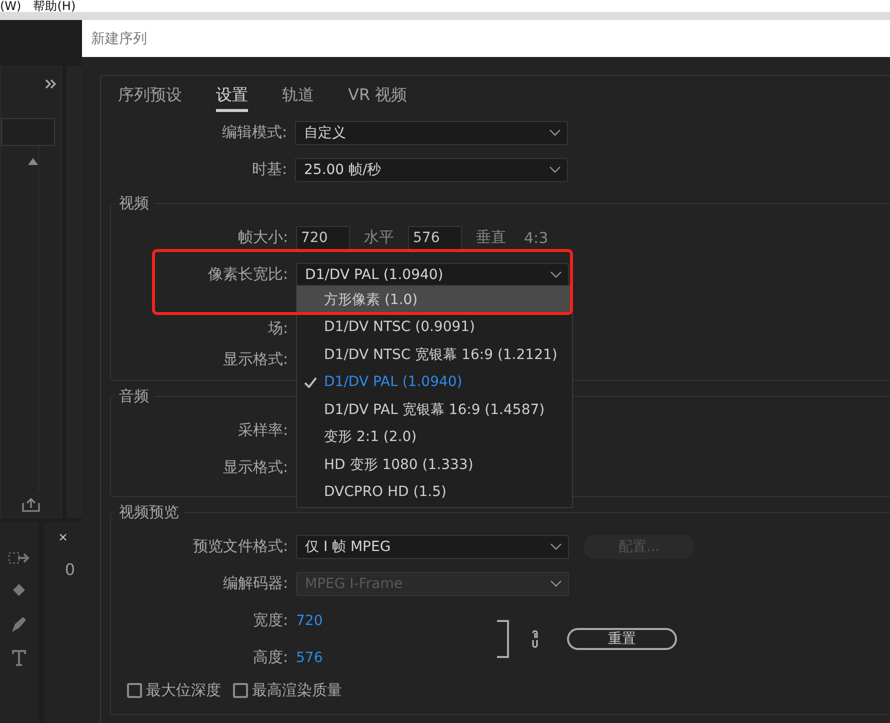 The width and height of the screenshot is (890, 723). Describe the element at coordinates (622, 639) in the screenshot. I see `reset-button: 重置` at that location.